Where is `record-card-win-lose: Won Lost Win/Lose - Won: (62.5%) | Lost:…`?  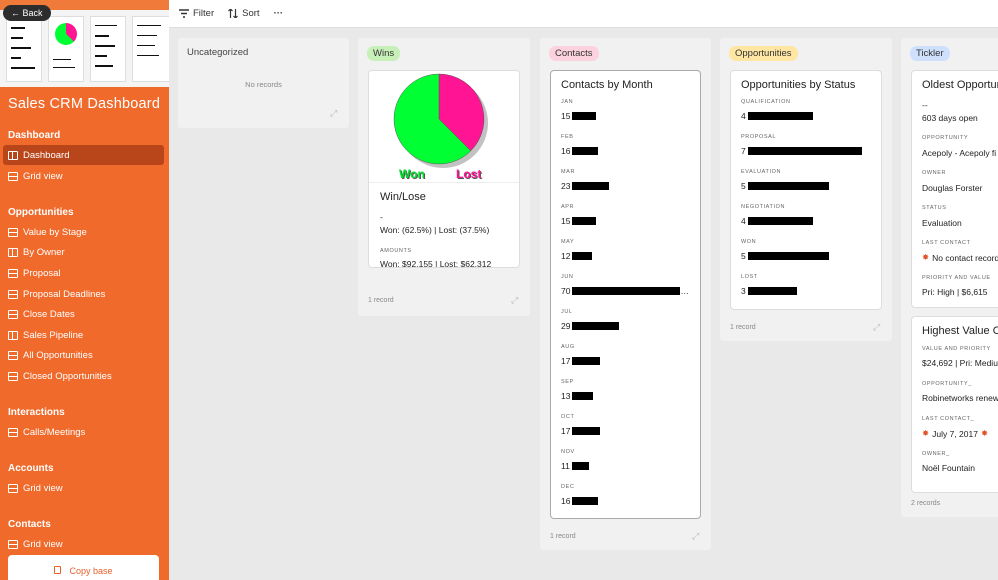 record-card-win-lose: Won Lost Win/Lose - Won: (62.5%) | Lost:… is located at coordinates (444, 169).